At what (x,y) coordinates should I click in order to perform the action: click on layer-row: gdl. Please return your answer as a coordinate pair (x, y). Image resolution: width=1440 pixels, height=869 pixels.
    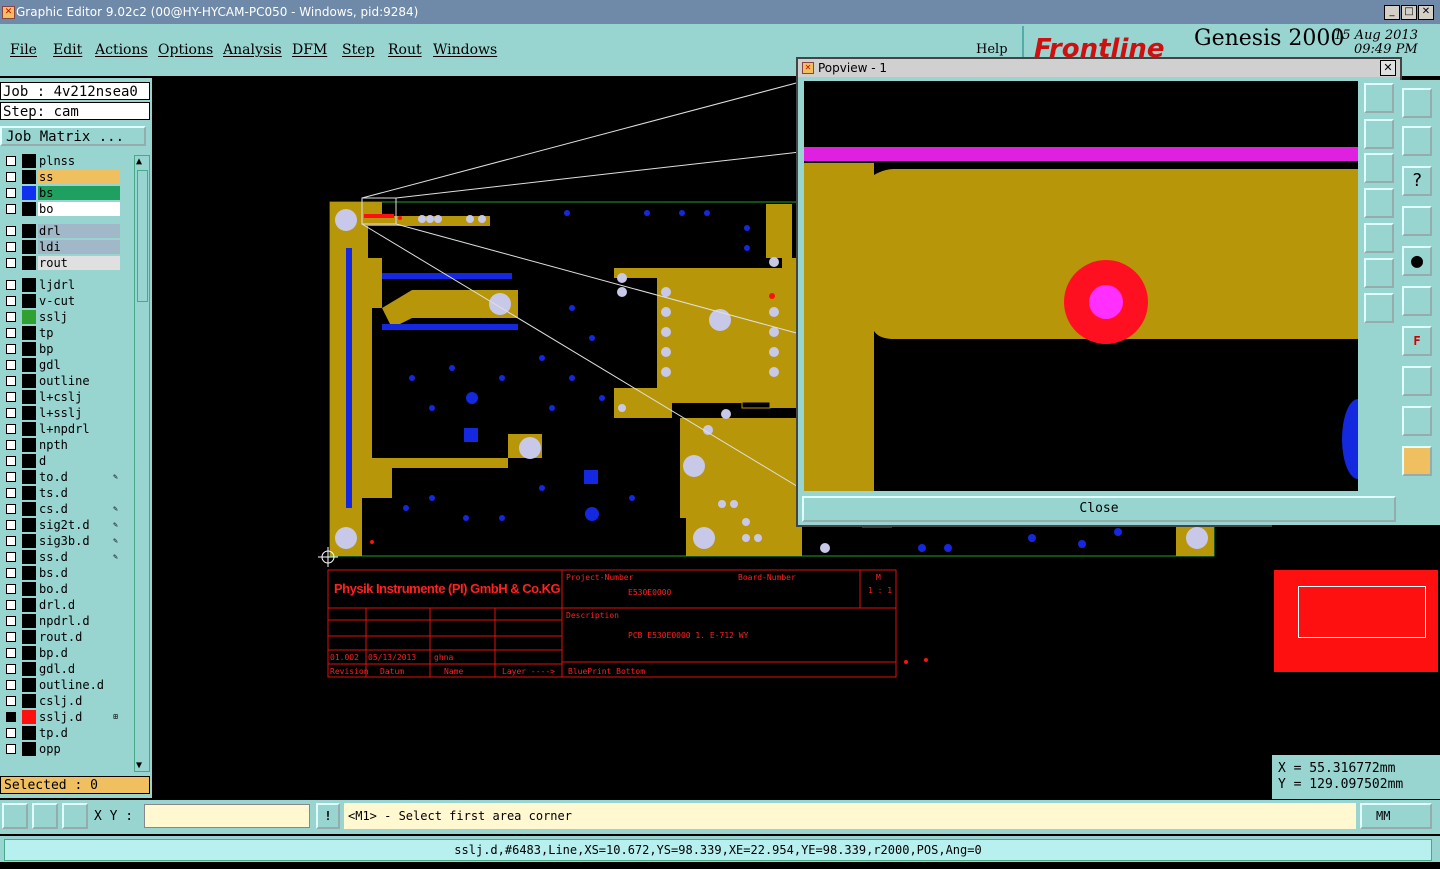
    Looking at the image, I should click on (61, 365).